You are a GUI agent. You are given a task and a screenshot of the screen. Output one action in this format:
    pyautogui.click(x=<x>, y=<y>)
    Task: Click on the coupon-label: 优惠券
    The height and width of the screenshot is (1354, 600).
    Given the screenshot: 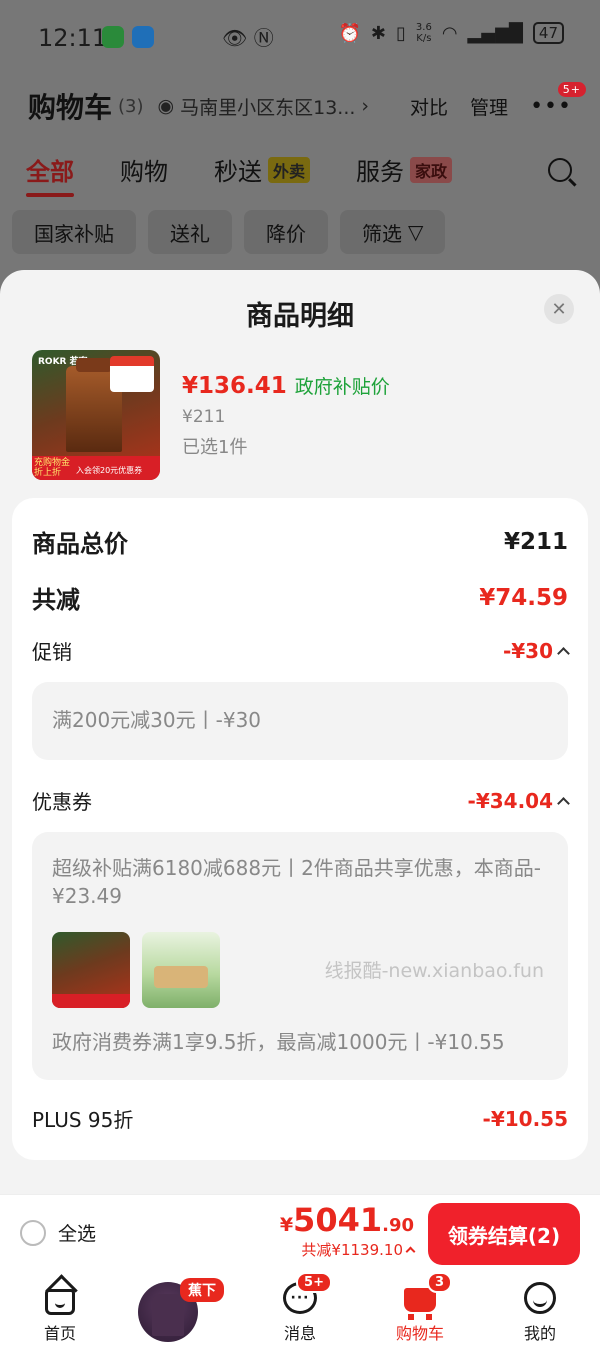 What is the action you would take?
    pyautogui.click(x=62, y=802)
    